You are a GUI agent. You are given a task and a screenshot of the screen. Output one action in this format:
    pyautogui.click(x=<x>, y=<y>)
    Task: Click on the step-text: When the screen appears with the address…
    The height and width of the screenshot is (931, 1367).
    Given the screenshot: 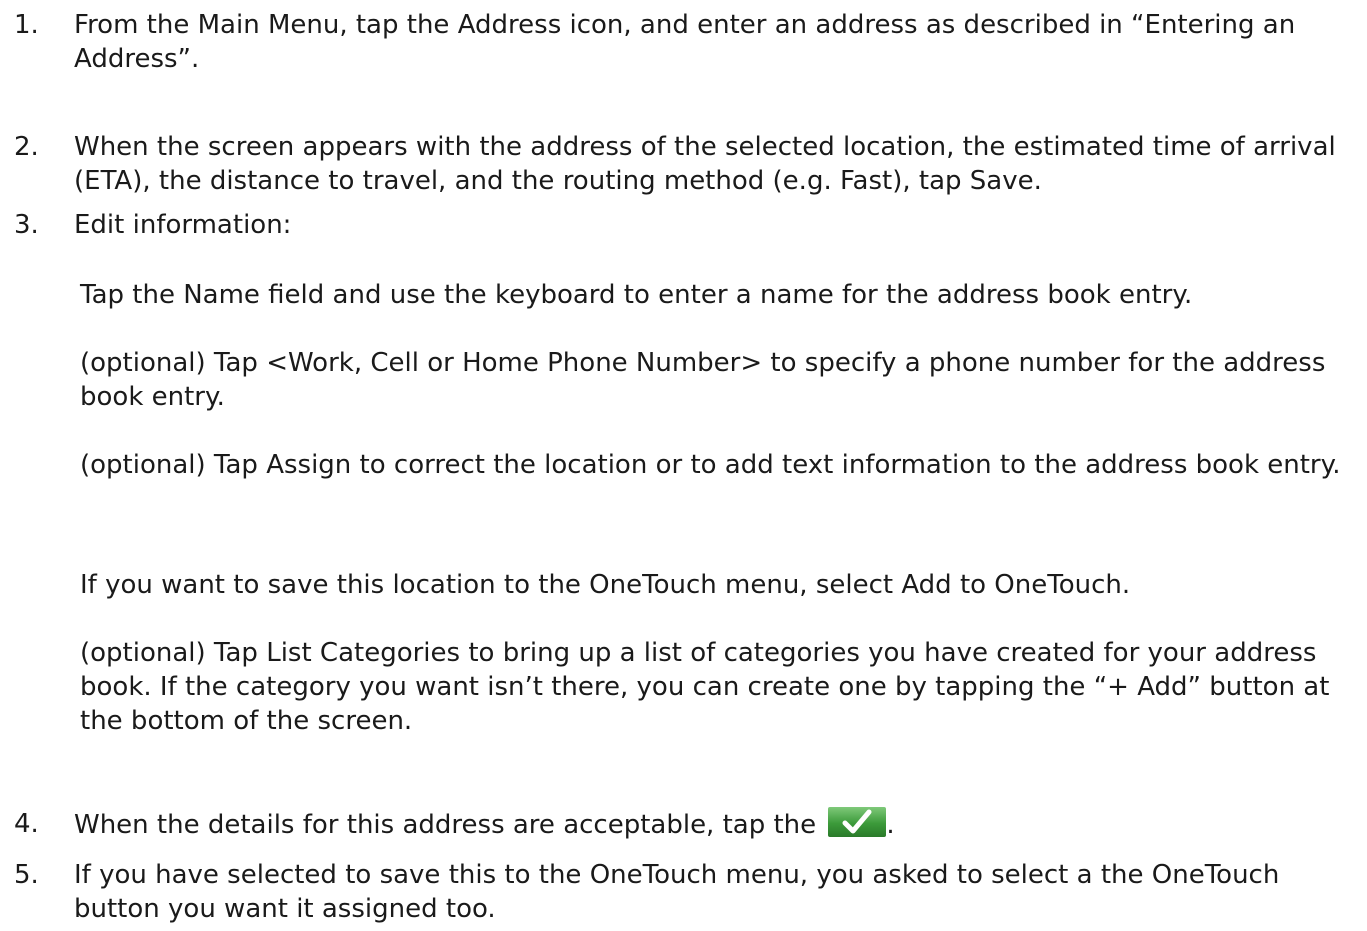 What is the action you would take?
    pyautogui.click(x=705, y=164)
    